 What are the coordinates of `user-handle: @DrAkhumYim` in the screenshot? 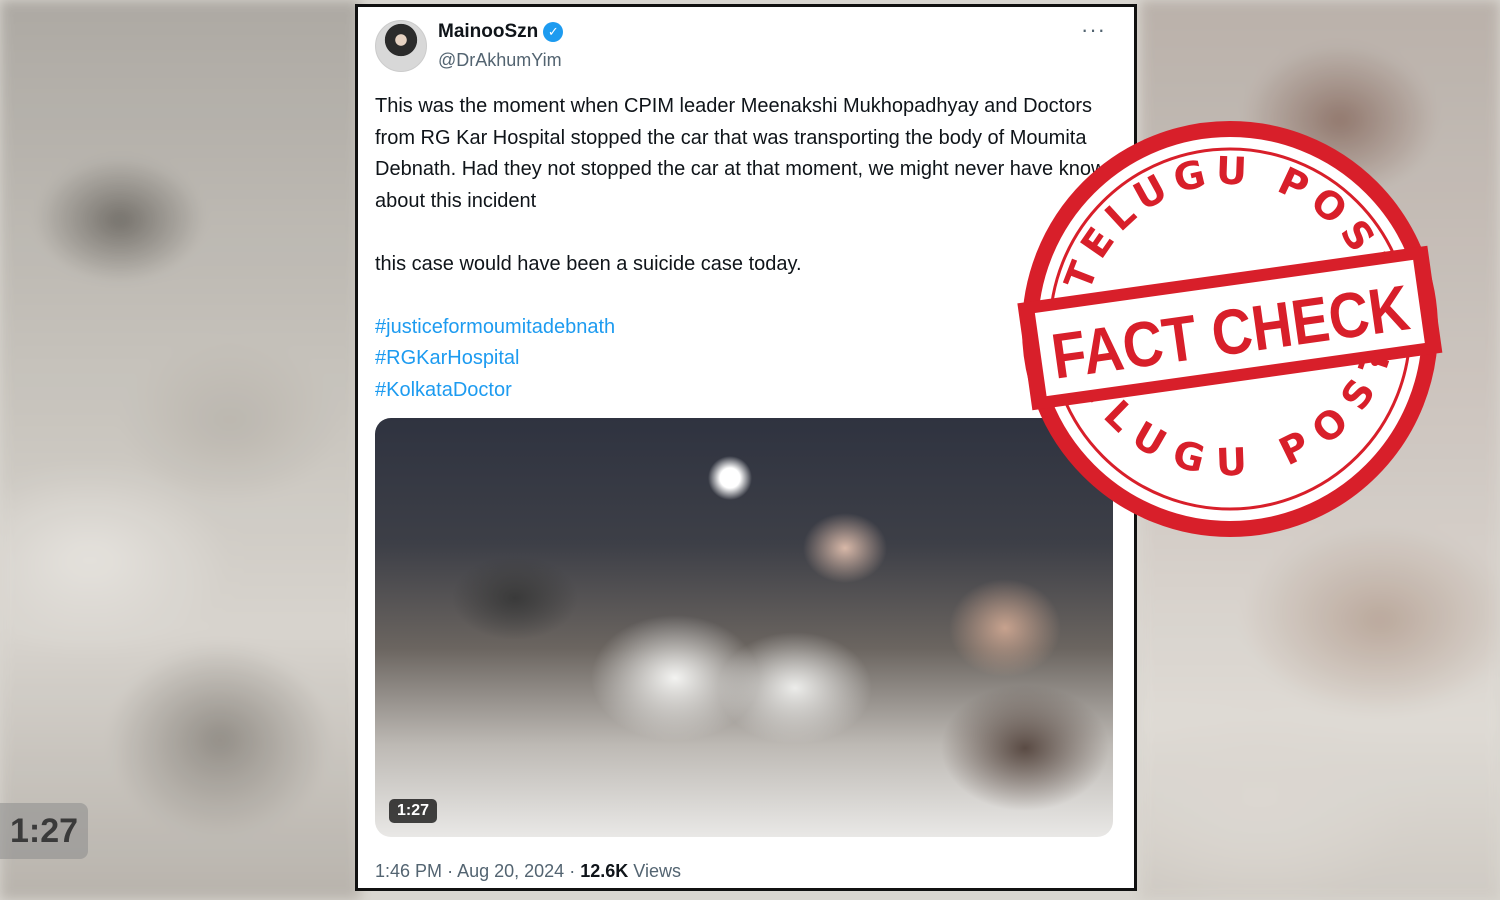 It's located at (500, 60).